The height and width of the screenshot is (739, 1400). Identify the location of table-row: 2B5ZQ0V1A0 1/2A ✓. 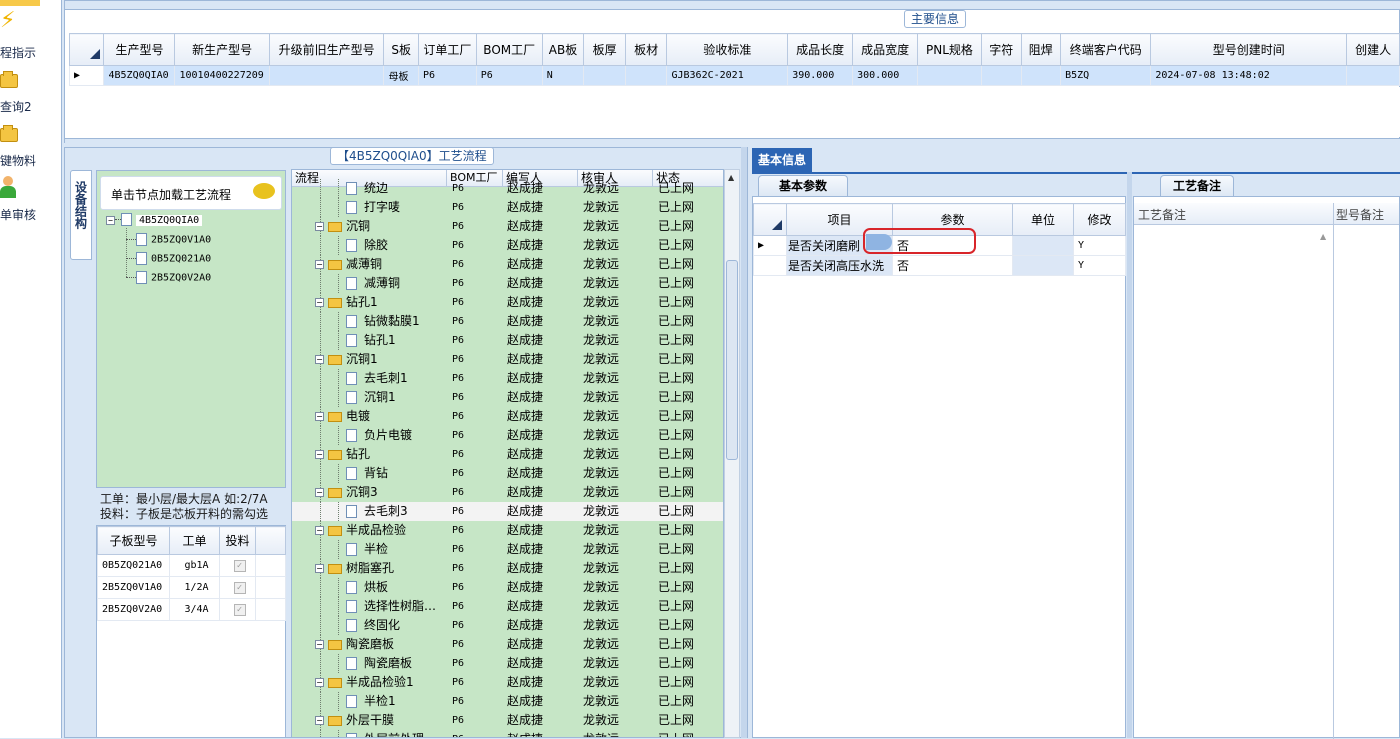
(191, 587).